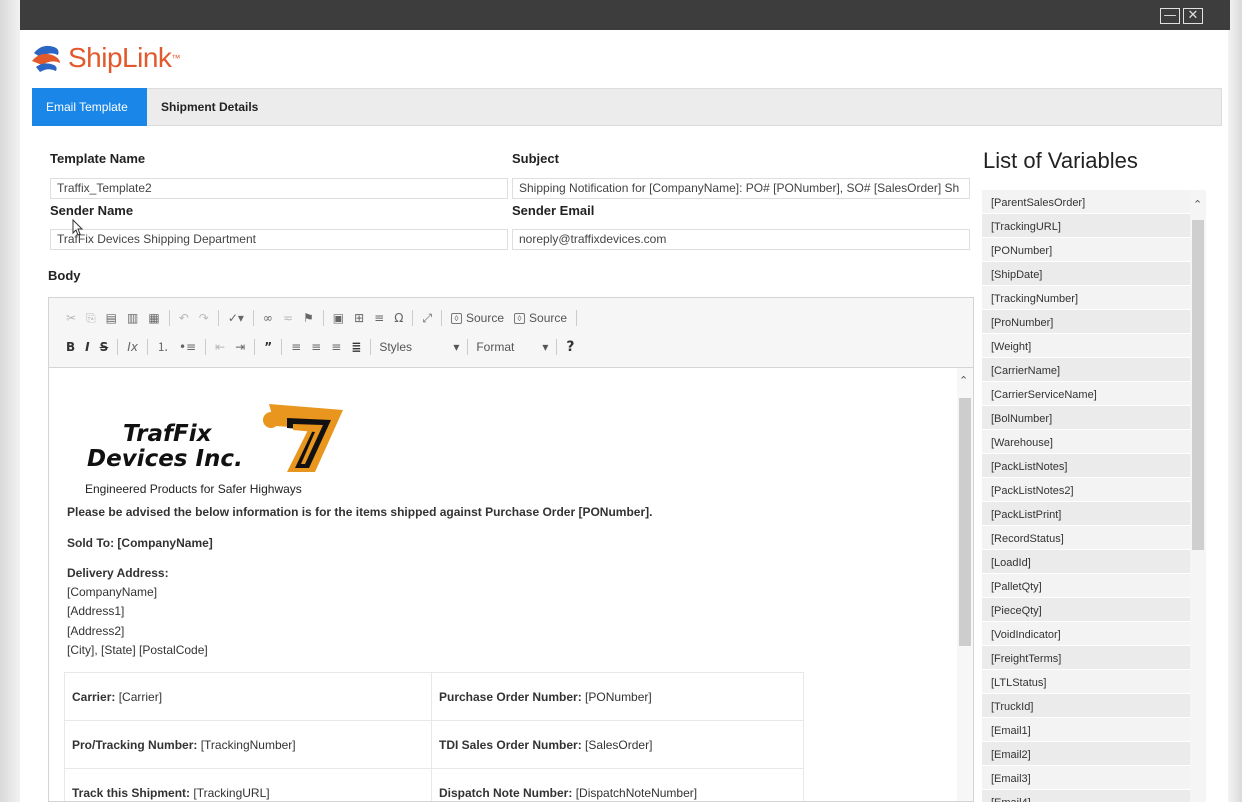  What do you see at coordinates (316, 347) in the screenshot?
I see `align-center-icon: ≡` at bounding box center [316, 347].